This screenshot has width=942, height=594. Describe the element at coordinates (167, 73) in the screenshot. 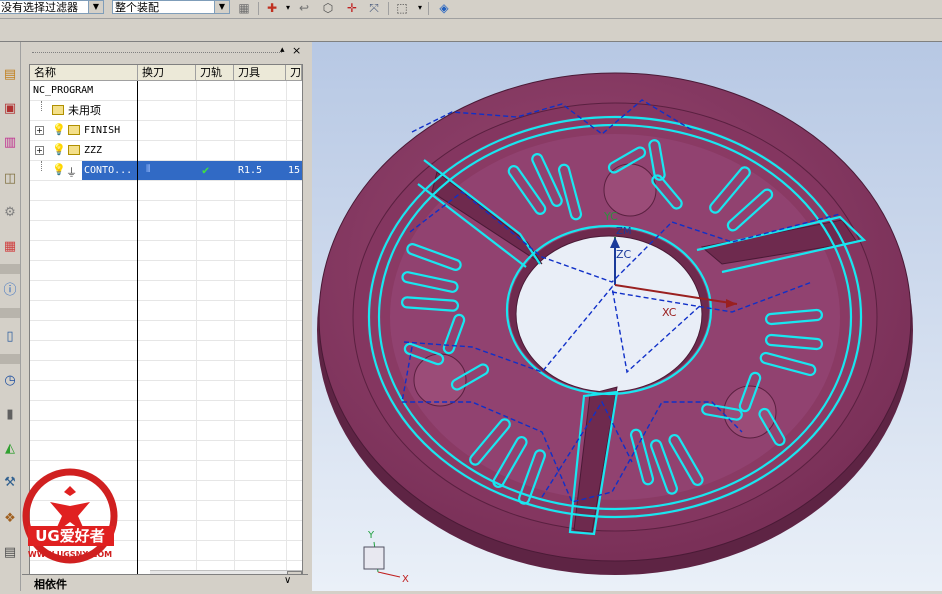

I see `column-header-toolchange: 换刀` at that location.